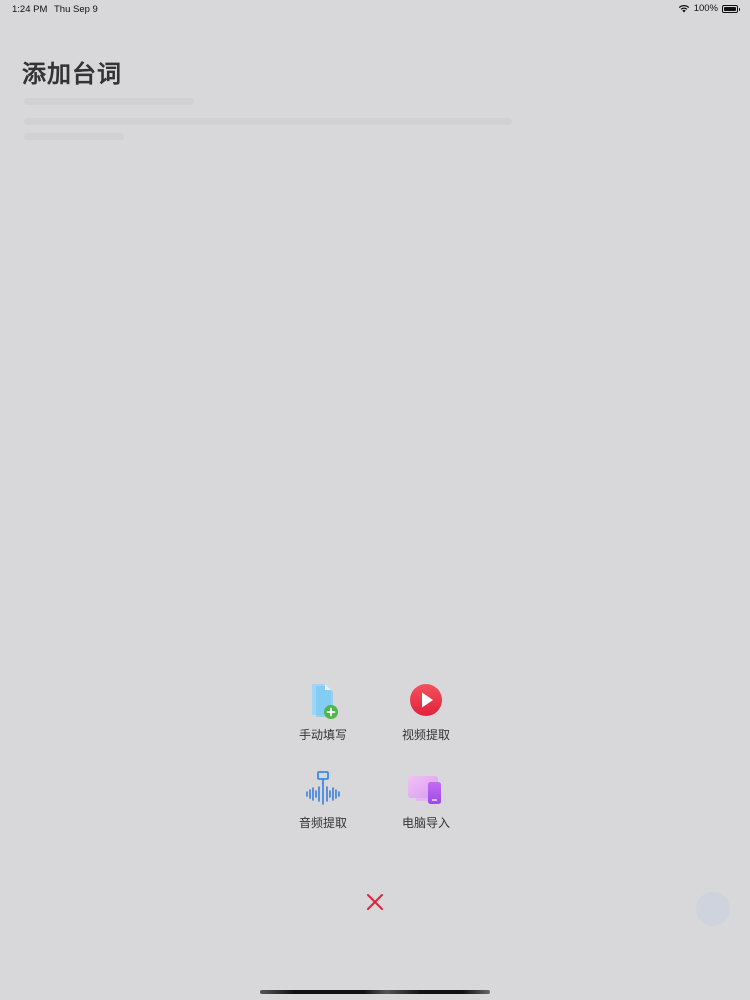  Describe the element at coordinates (713, 909) in the screenshot. I see `floating-action-button` at that location.